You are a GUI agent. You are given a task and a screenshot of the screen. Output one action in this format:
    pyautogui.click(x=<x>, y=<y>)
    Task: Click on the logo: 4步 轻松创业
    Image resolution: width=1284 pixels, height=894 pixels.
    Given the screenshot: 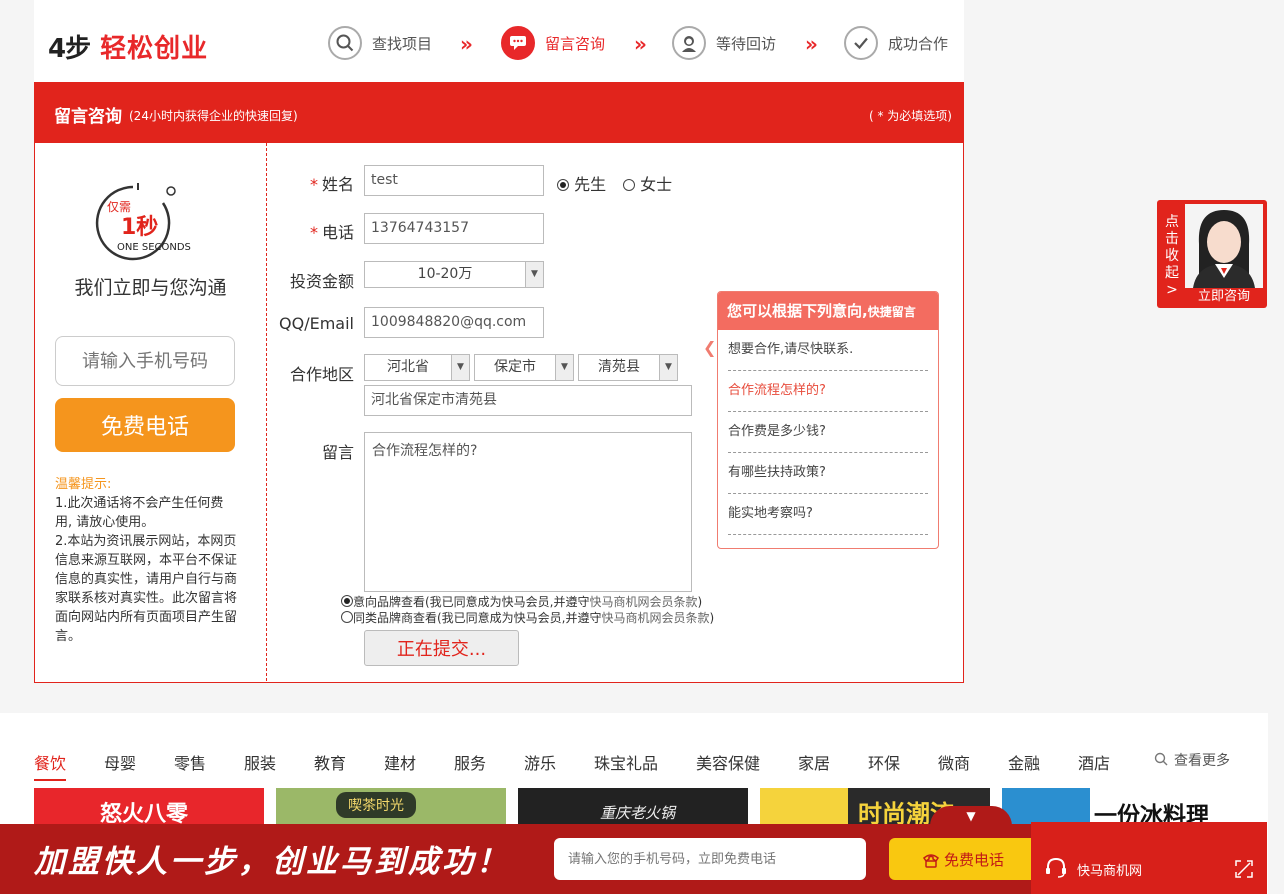 What is the action you would take?
    pyautogui.click(x=128, y=49)
    